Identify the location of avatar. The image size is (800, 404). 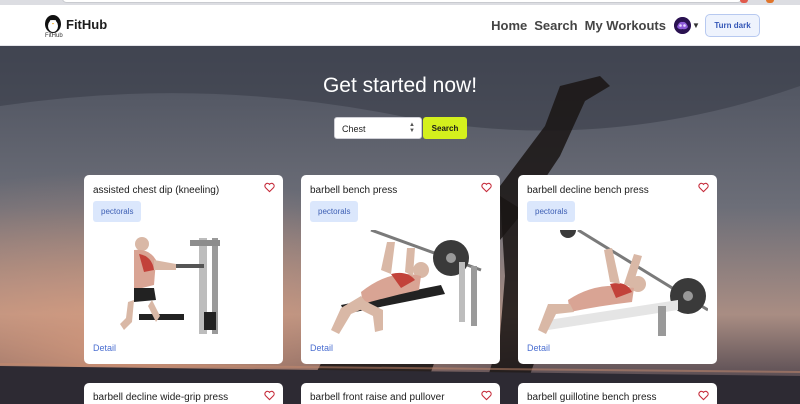
(682, 25).